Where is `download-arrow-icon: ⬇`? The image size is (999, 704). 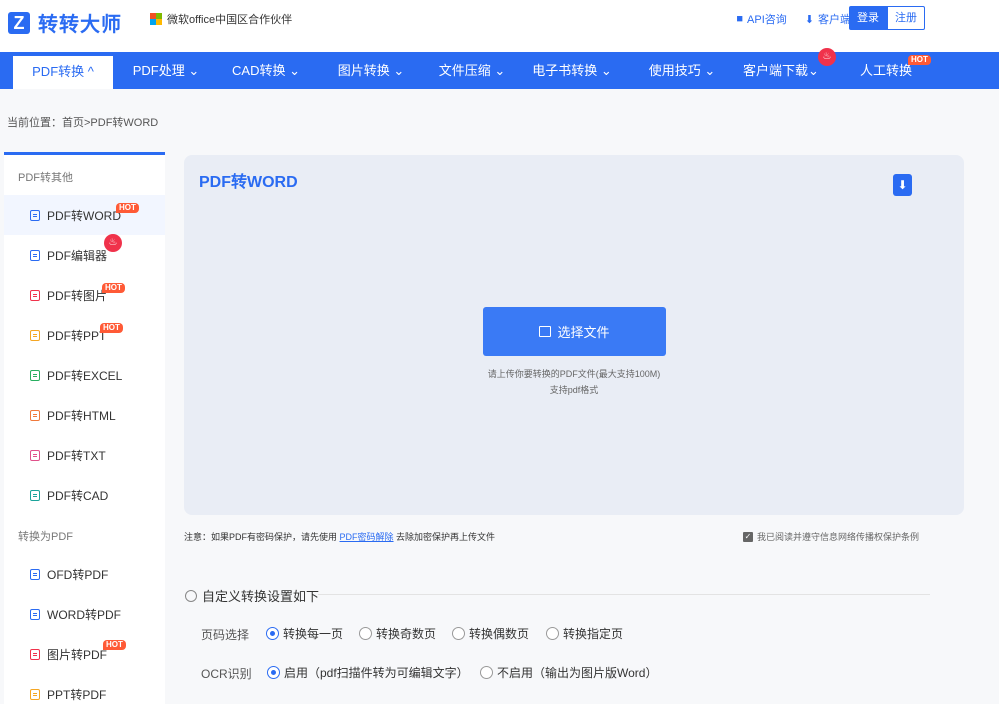
download-arrow-icon: ⬇ is located at coordinates (809, 19).